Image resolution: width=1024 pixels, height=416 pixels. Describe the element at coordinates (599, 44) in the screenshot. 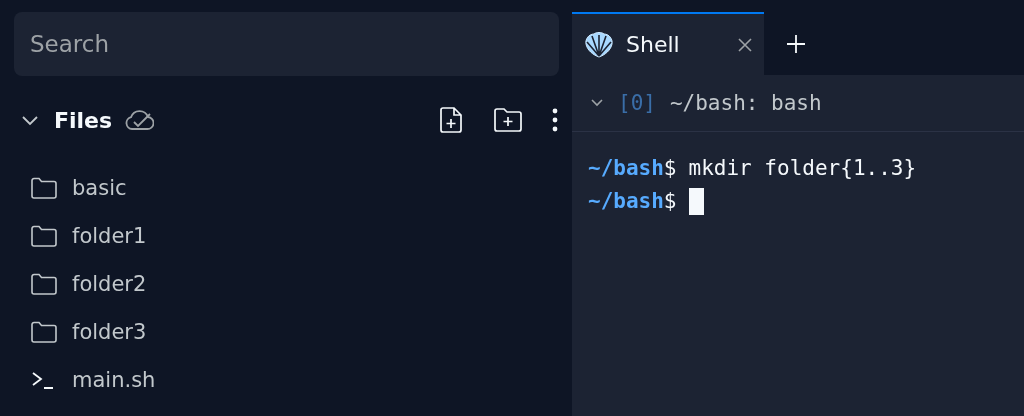

I see `shell-icon` at that location.